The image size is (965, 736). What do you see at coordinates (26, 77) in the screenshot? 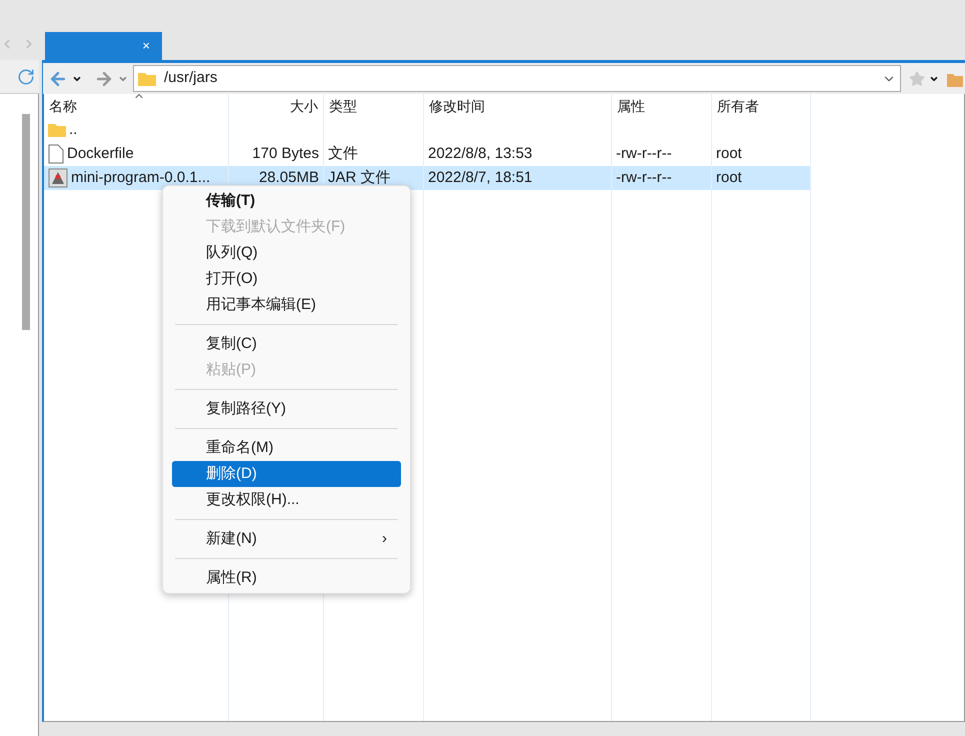
I see `refresh-icon` at bounding box center [26, 77].